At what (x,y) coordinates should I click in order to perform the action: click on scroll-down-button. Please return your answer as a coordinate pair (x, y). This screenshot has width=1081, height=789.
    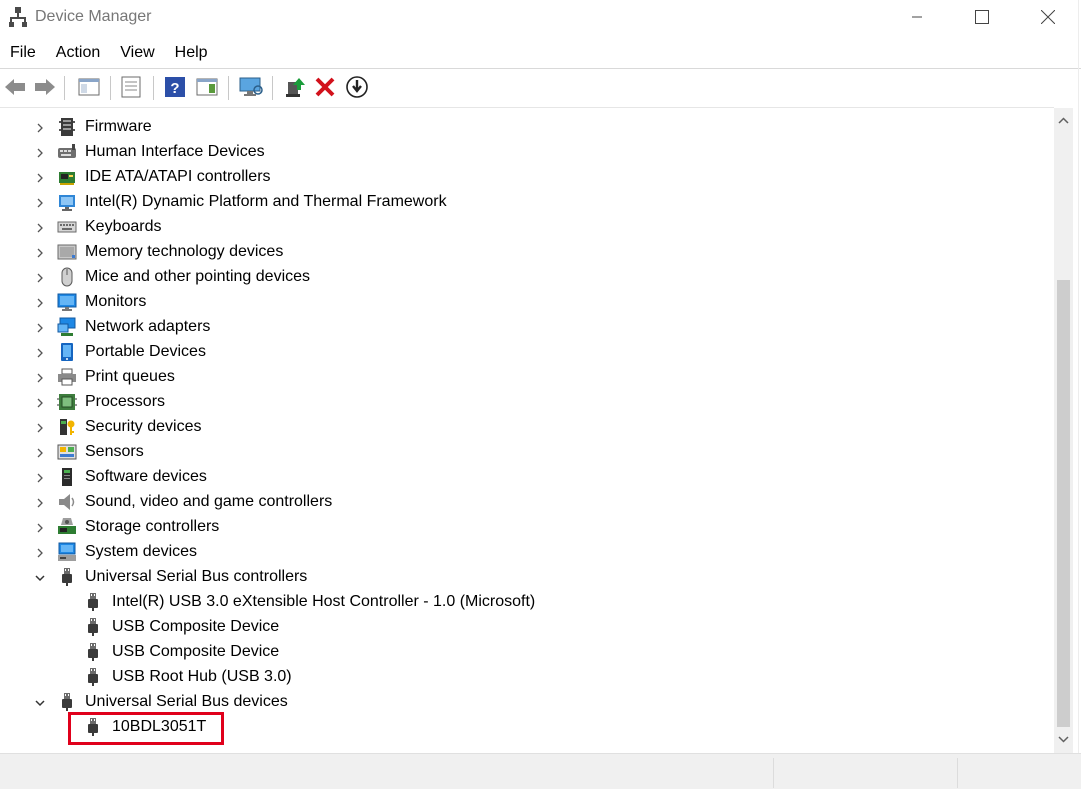
    Looking at the image, I should click on (1063, 739).